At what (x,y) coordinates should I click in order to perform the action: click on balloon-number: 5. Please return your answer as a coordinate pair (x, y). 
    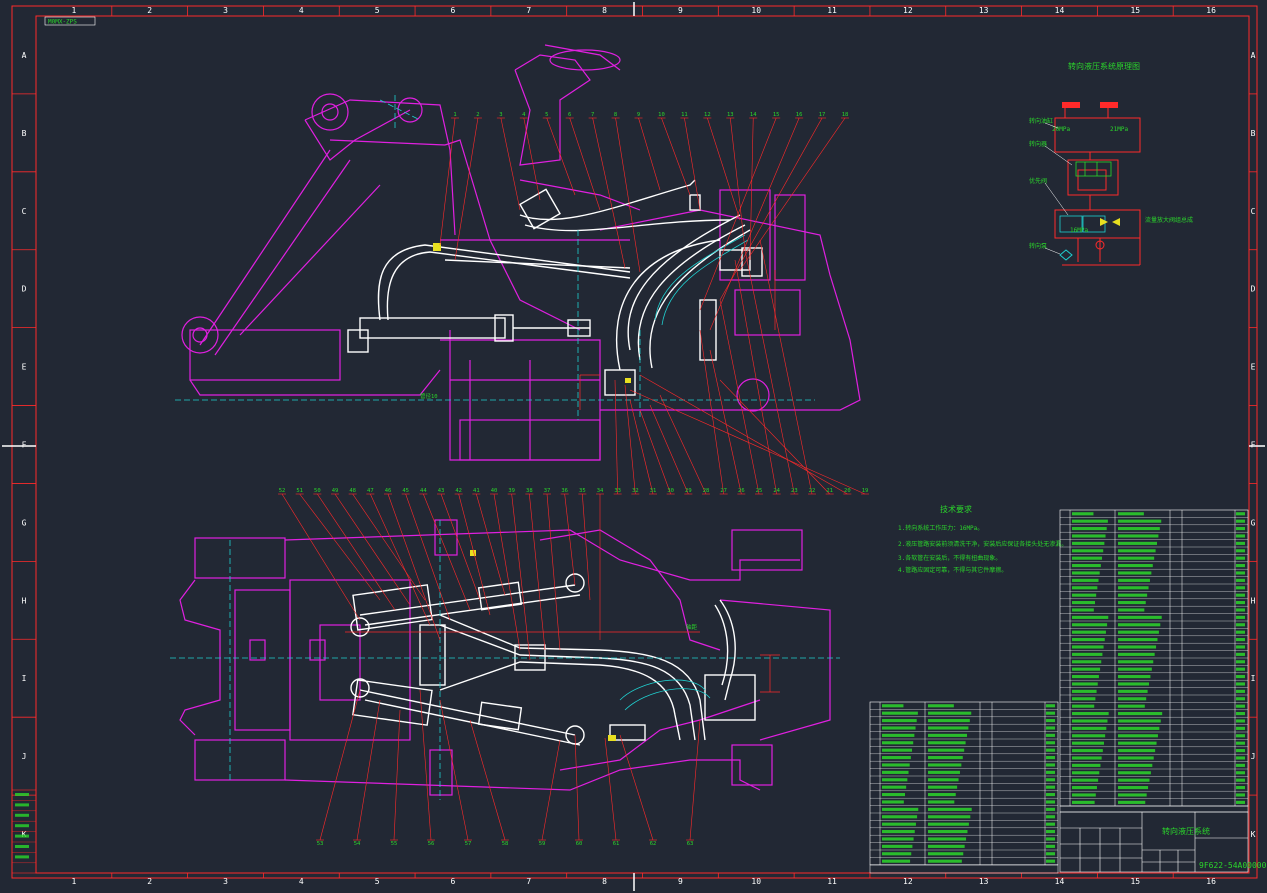
    Looking at the image, I should click on (546, 115).